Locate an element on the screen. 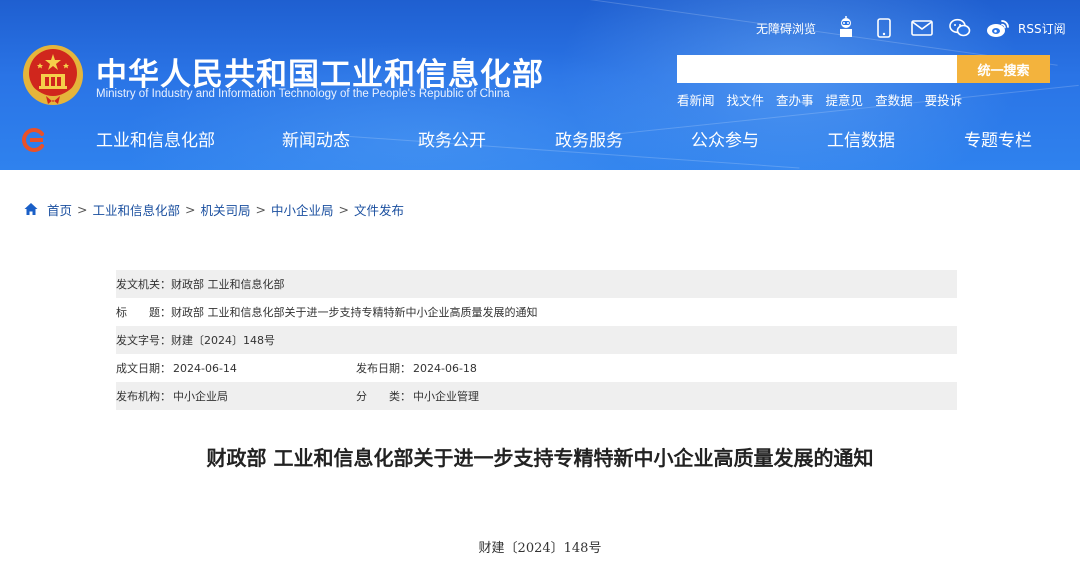 The width and height of the screenshot is (1080, 573). meta-row-org: 发布机构： 中小企业局 分 类： 中小企业管理 is located at coordinates (536, 396).